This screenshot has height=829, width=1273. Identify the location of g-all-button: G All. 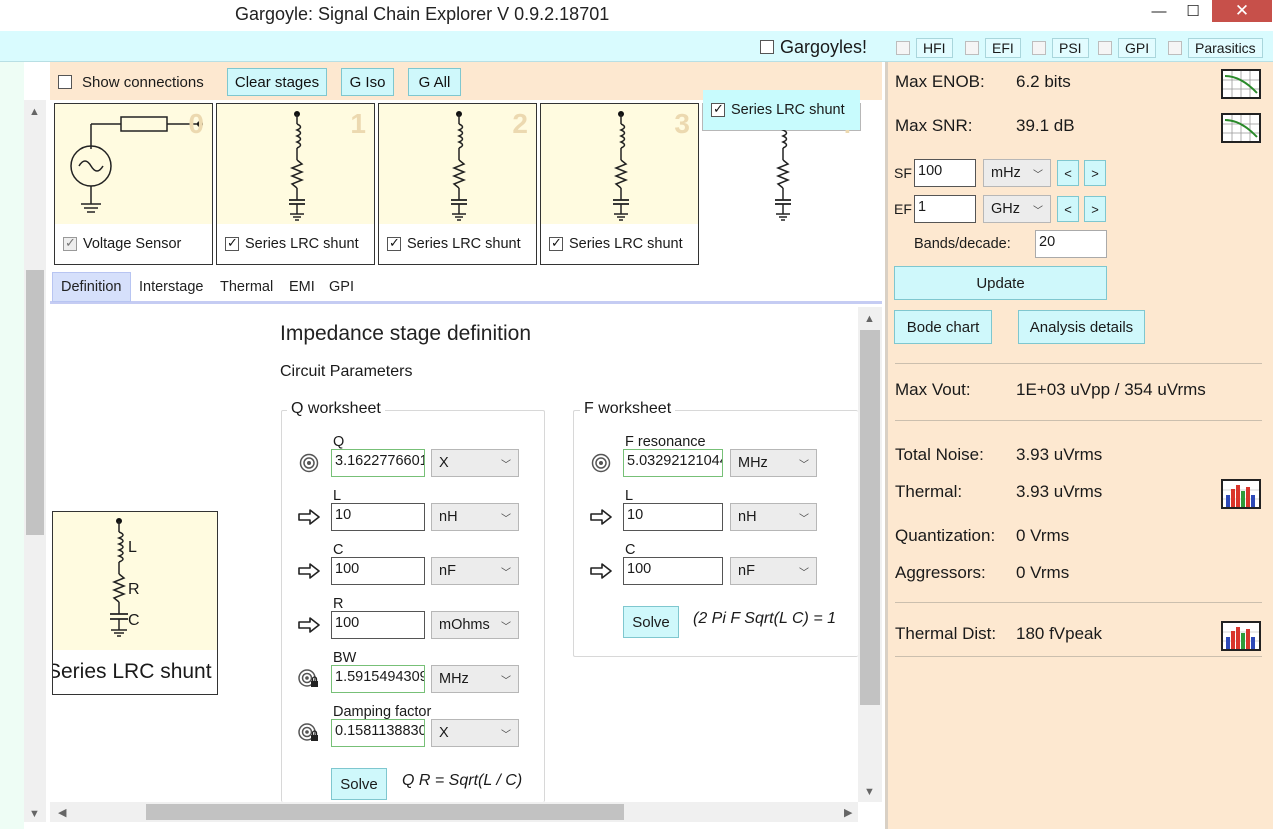
(434, 82).